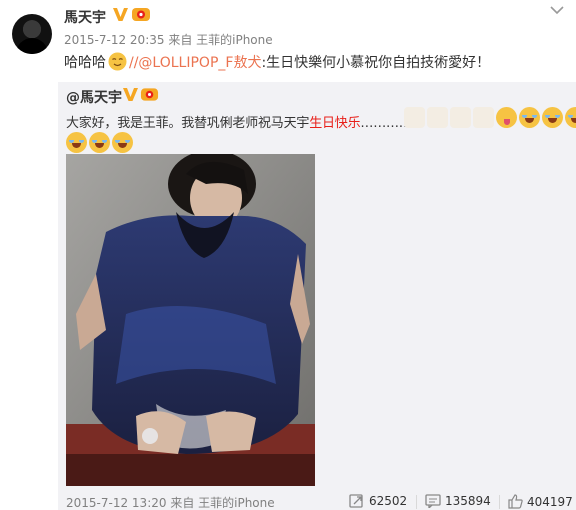 Image resolution: width=576 pixels, height=510 pixels. I want to click on repost-text-end: :生日快樂何小慕祝你自拍技術愛好！, so click(376, 63).